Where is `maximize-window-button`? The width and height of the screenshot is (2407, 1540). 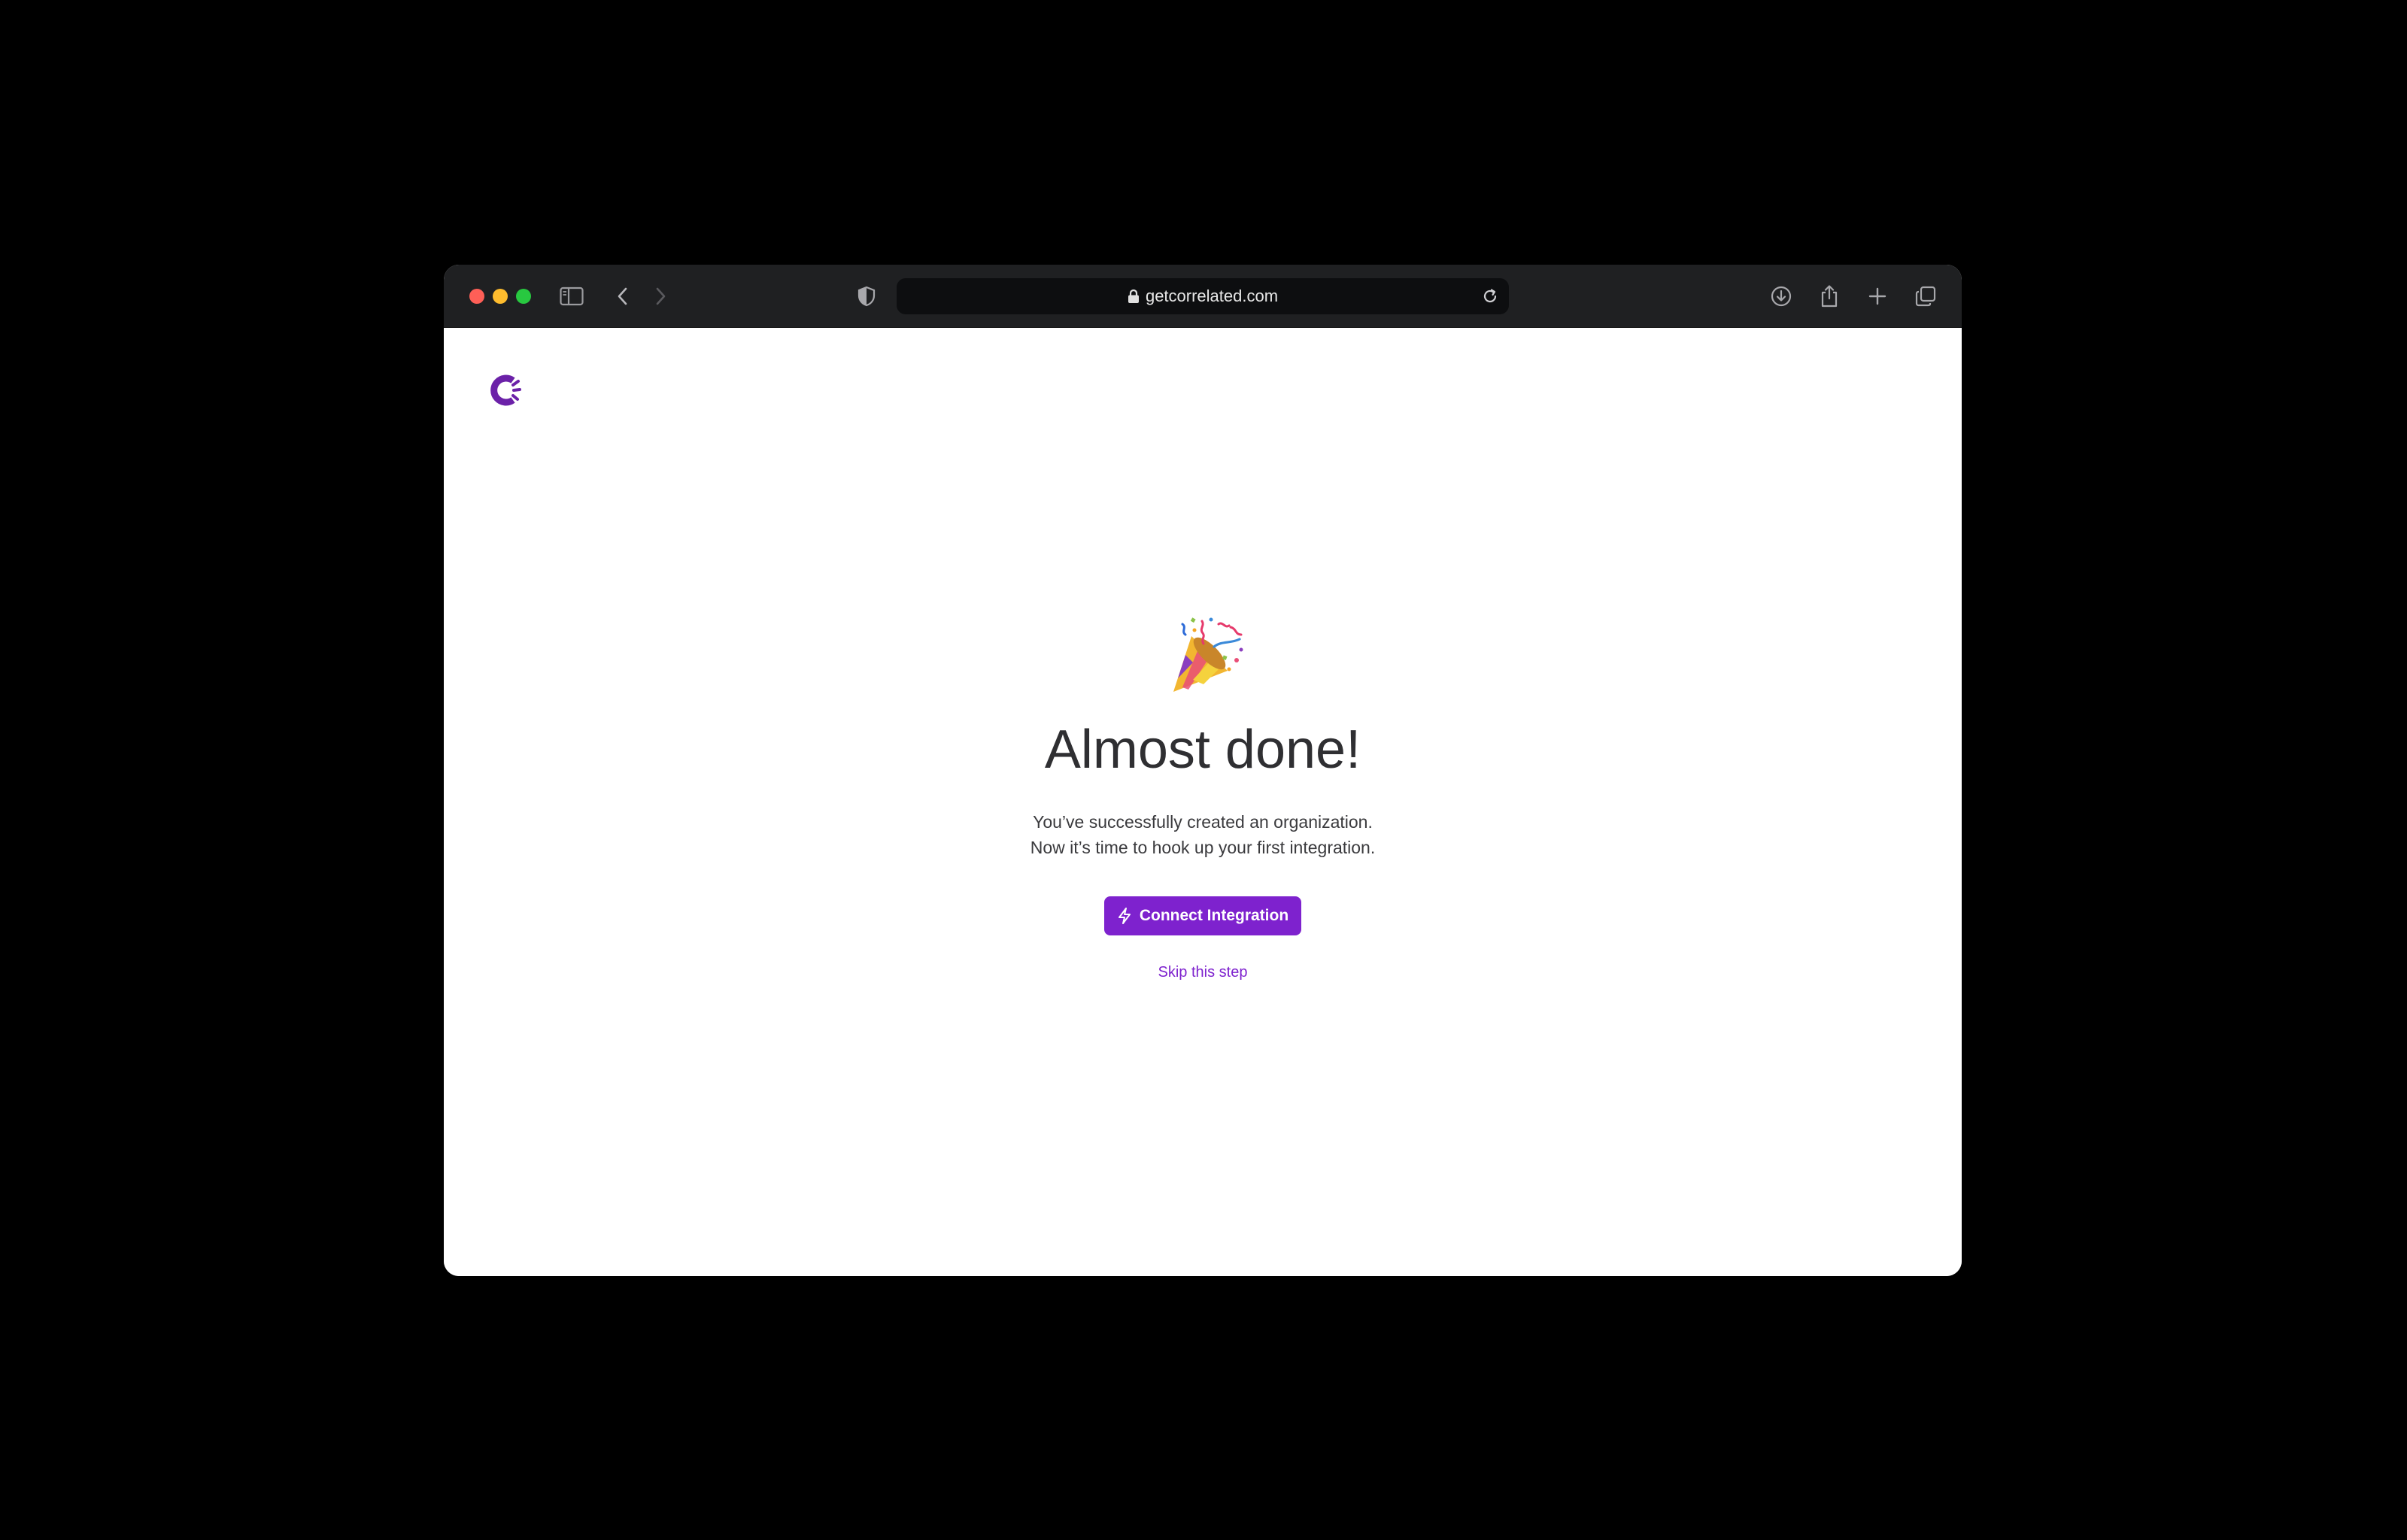 maximize-window-button is located at coordinates (523, 296).